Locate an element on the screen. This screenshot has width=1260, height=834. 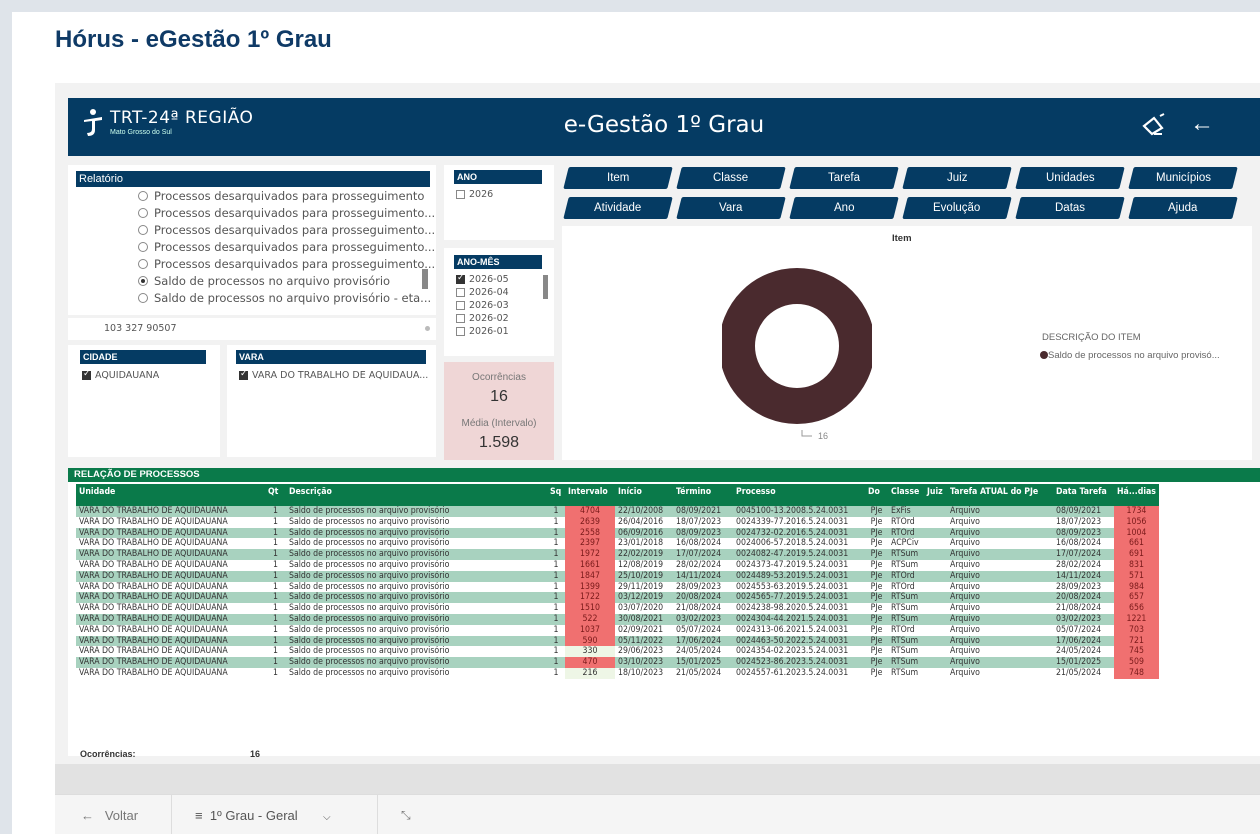
table-cell: 26/04/2016 is located at coordinates (644, 522).